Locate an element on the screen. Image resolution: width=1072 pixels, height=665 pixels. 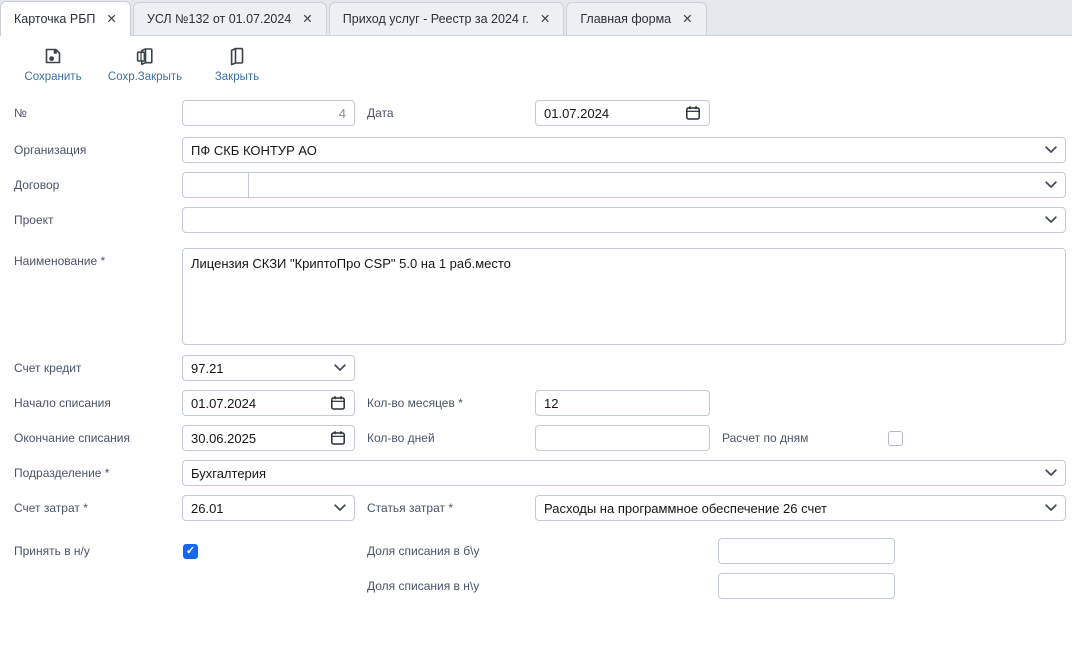
tab-kartochka-rbp: Карточка РБП ✕ is located at coordinates (65, 18).